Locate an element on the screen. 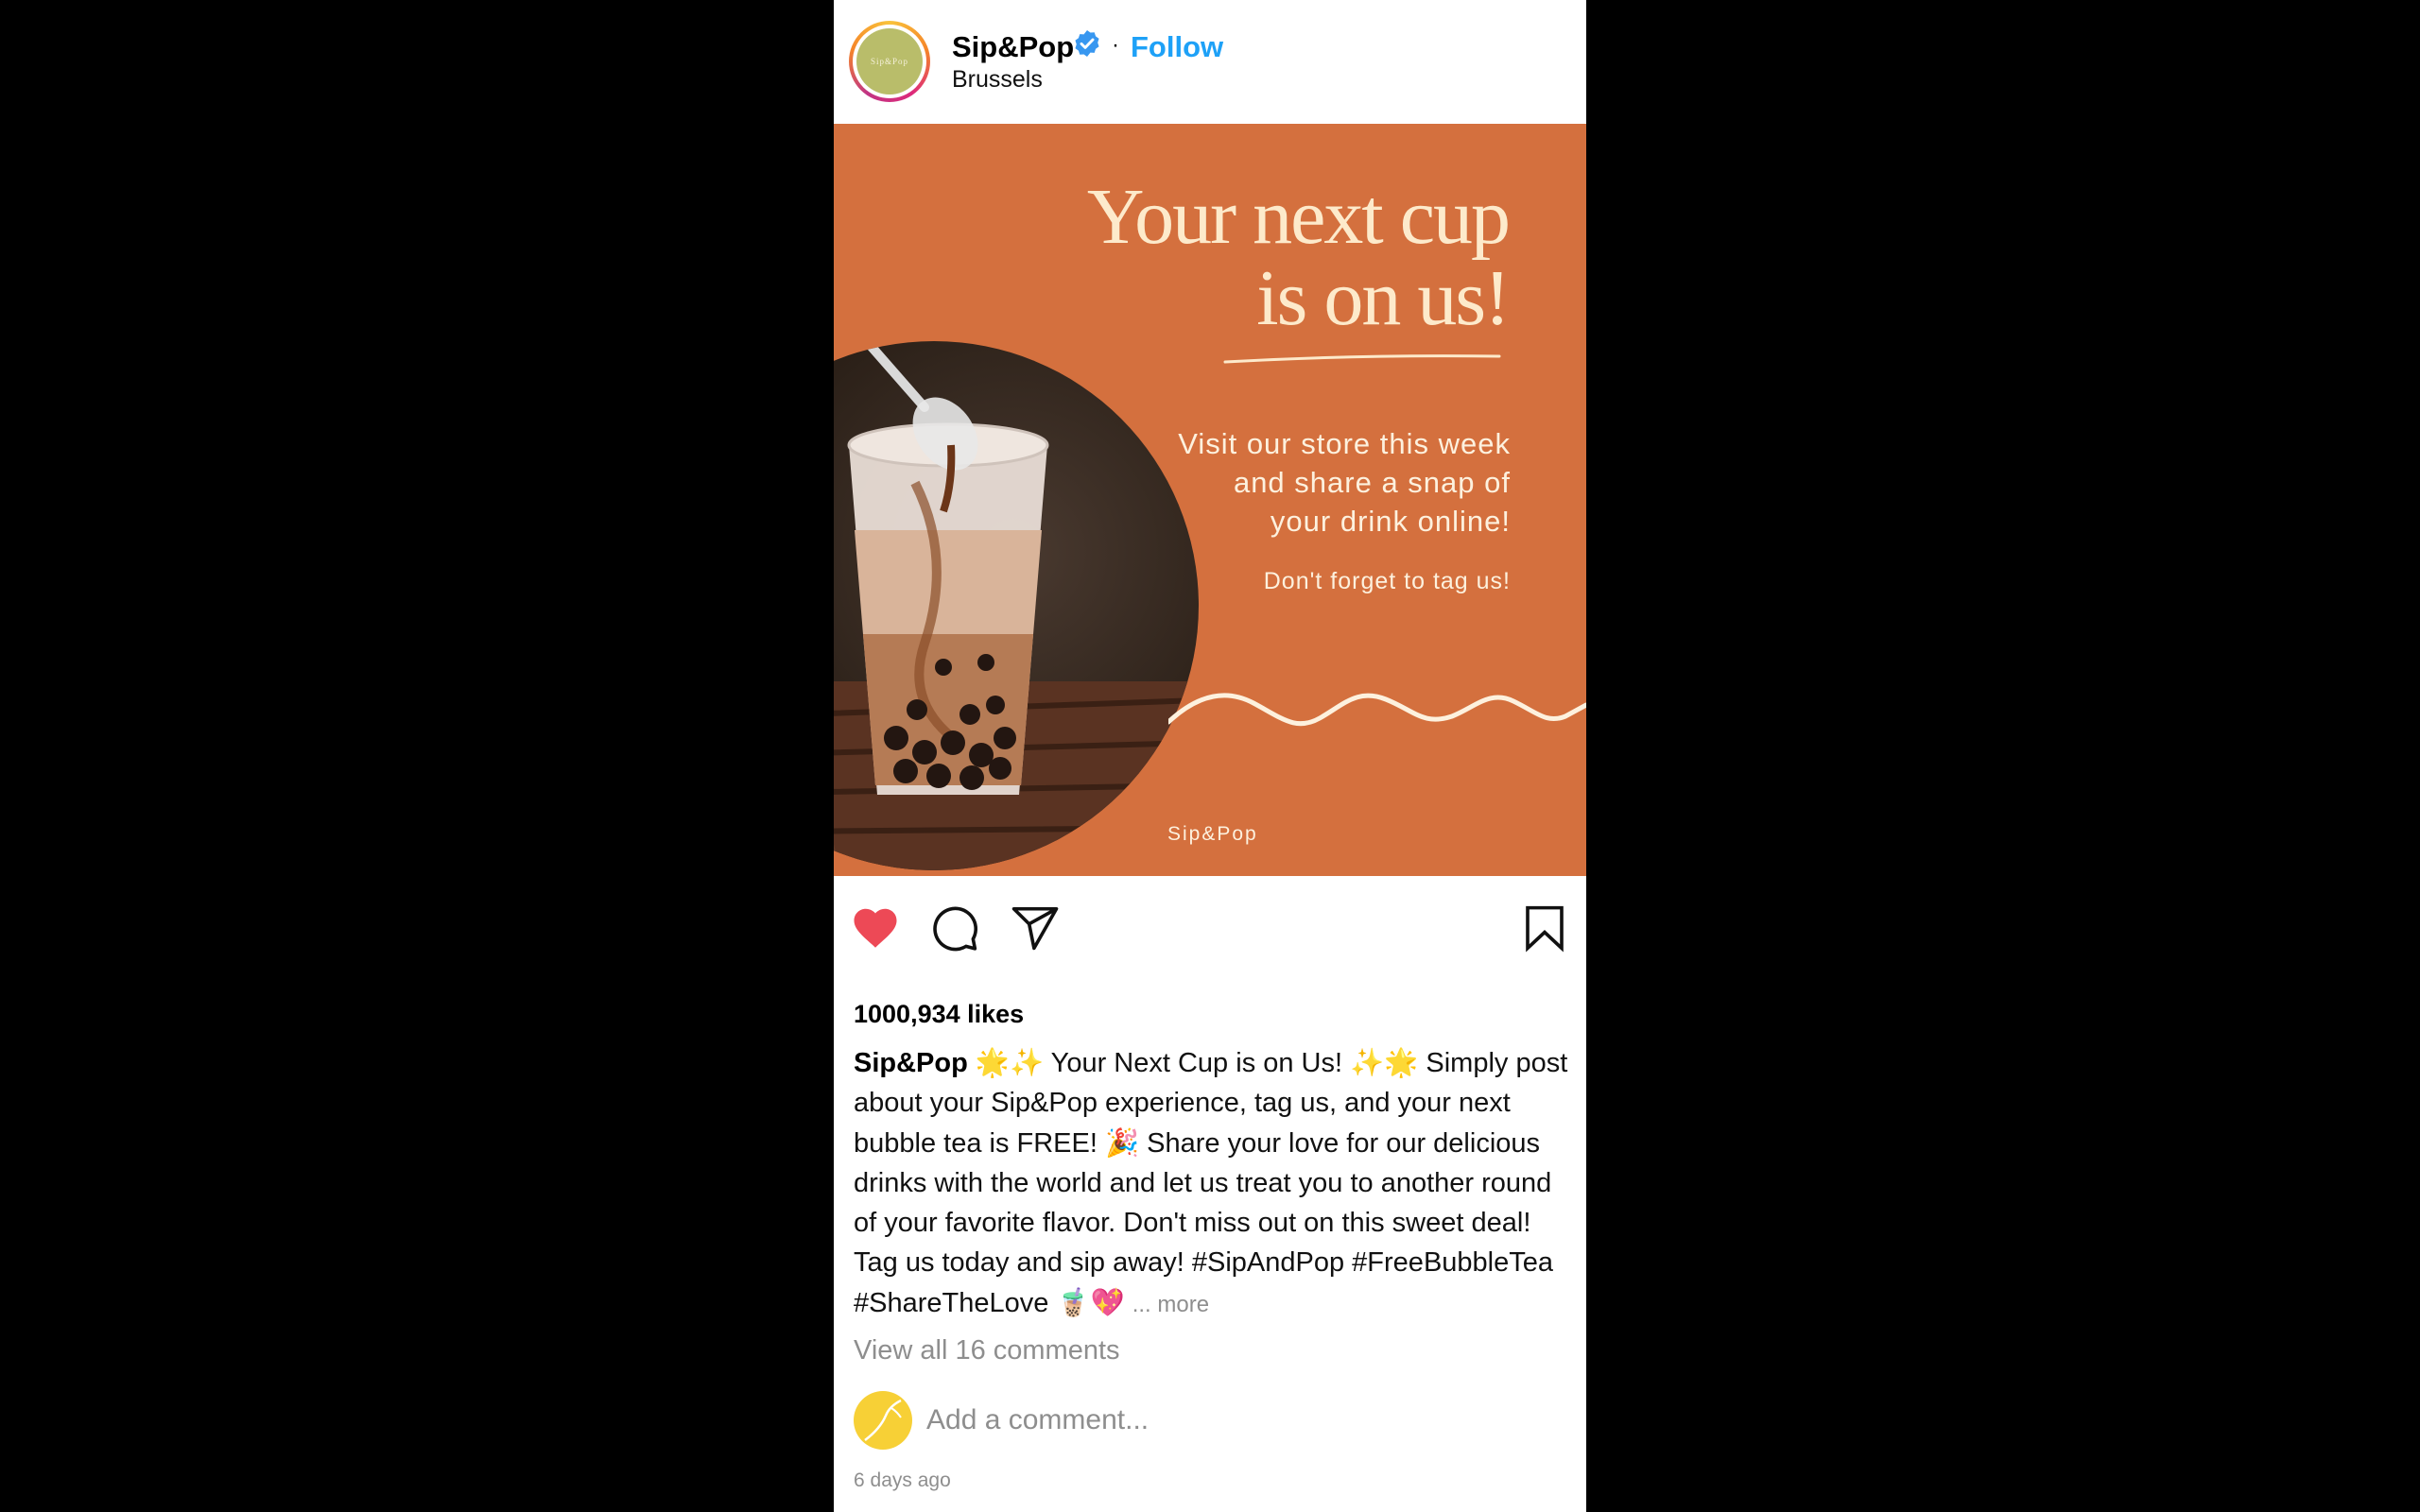  headline-underline is located at coordinates (1362, 359).